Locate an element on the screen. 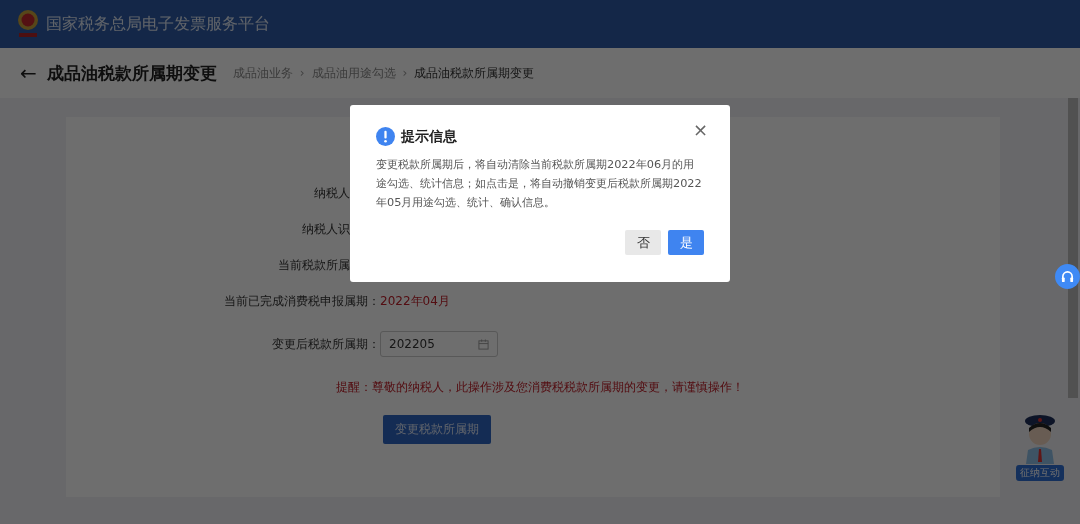  field-label: 纳税人识 is located at coordinates (325, 229).